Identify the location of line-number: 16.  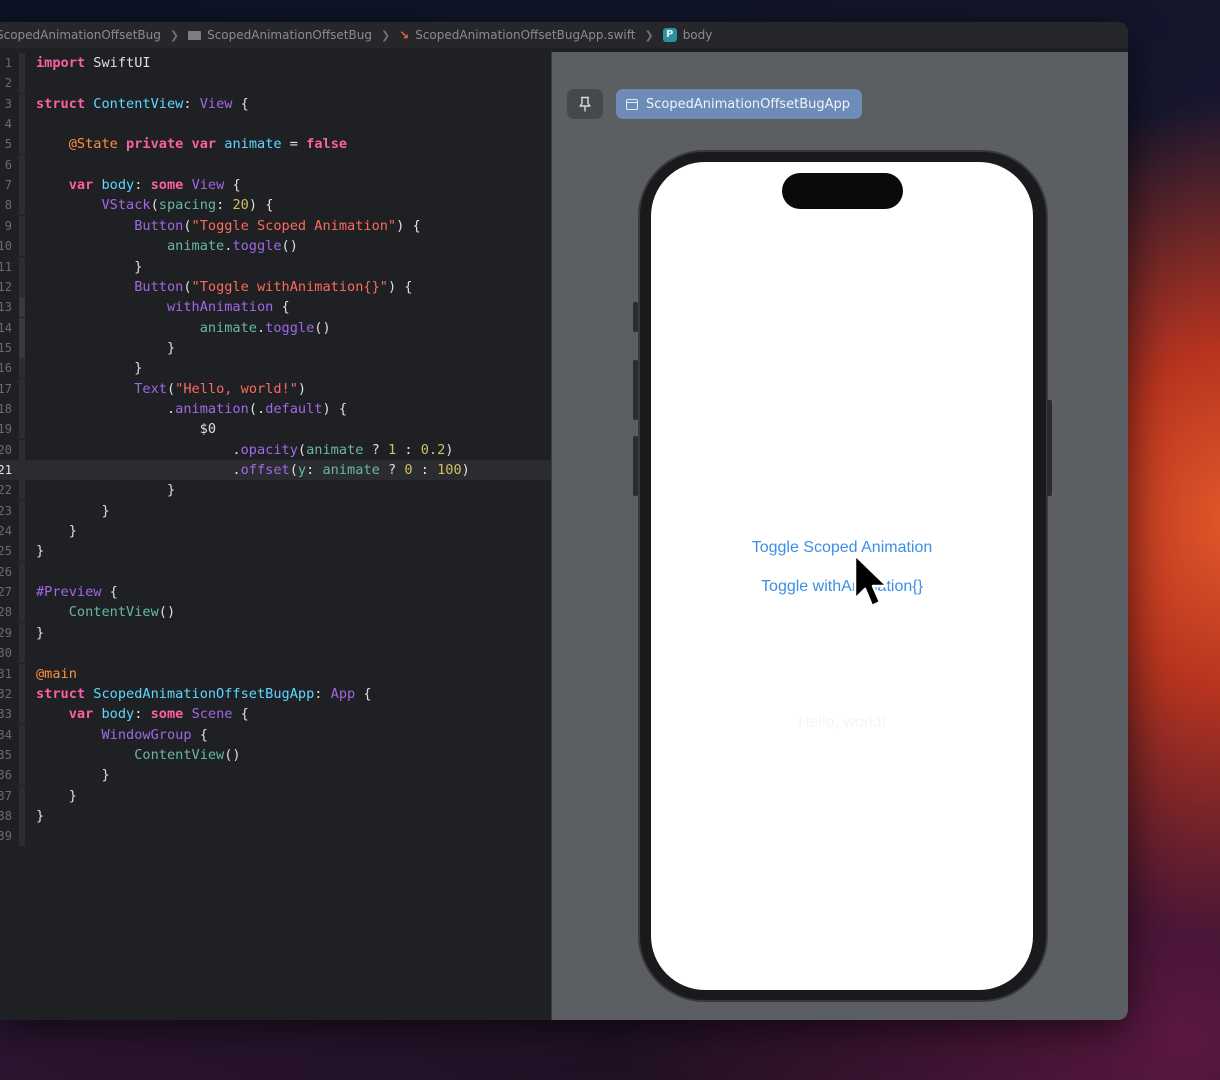
(6, 368).